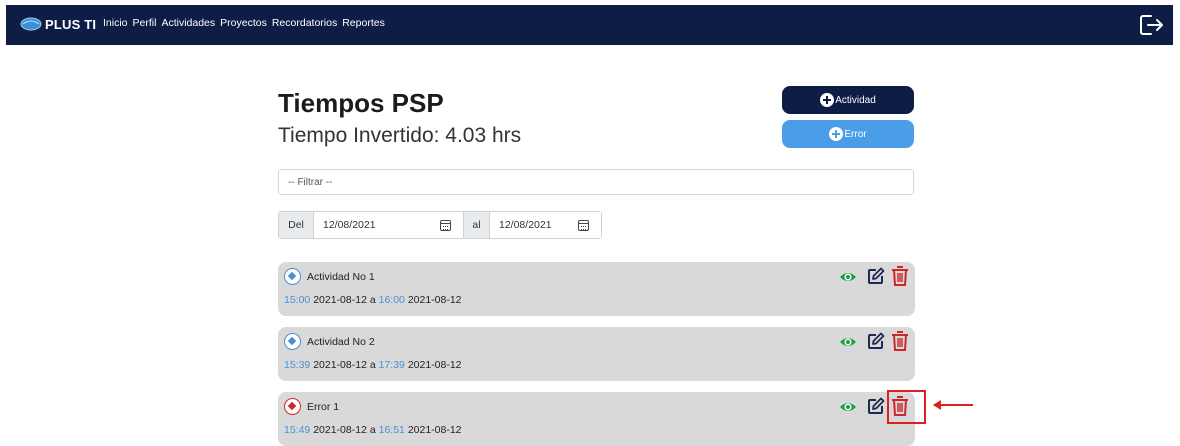 Image resolution: width=1180 pixels, height=446 pixels. Describe the element at coordinates (71, 24) in the screenshot. I see `brand-name: PLUS TI` at that location.